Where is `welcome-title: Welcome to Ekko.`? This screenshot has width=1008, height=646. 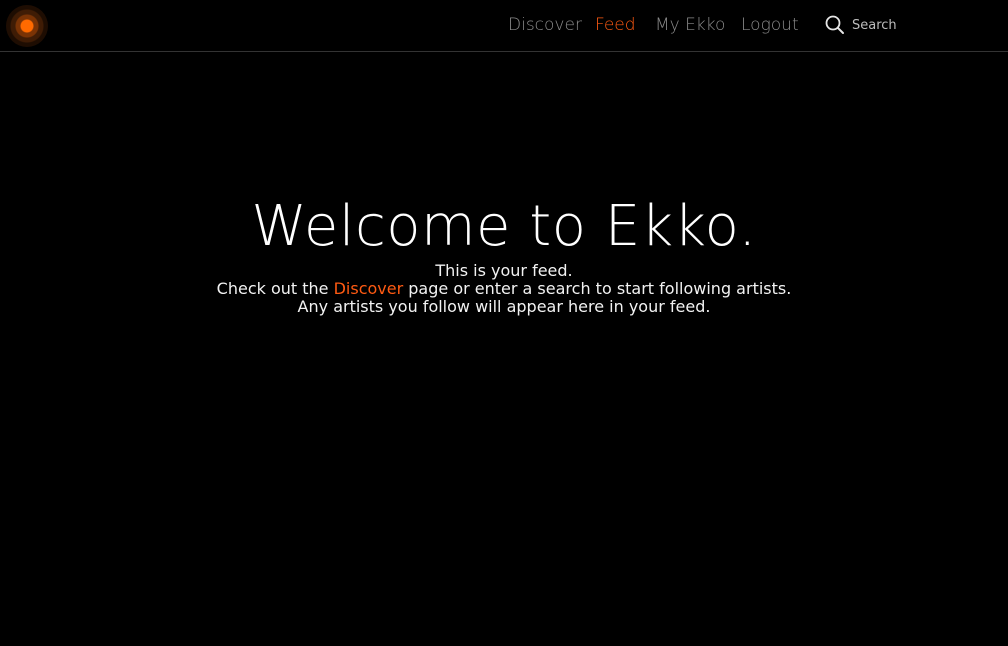 welcome-title: Welcome to Ekko. is located at coordinates (504, 226).